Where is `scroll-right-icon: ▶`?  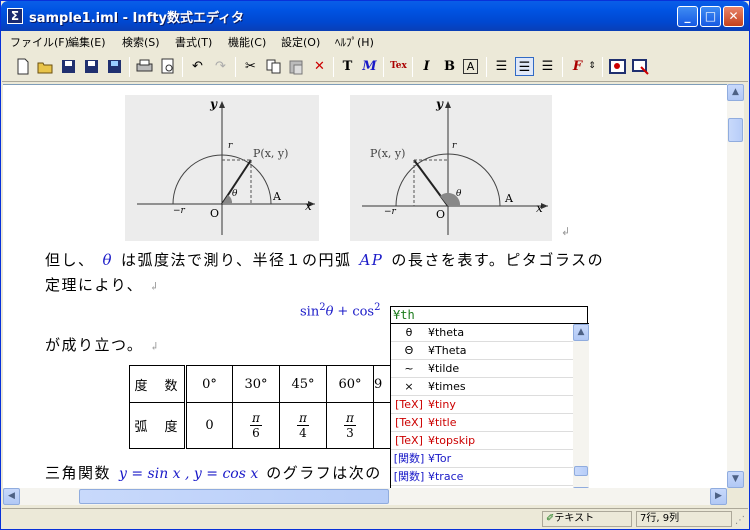 scroll-right-icon: ▶ is located at coordinates (718, 496).